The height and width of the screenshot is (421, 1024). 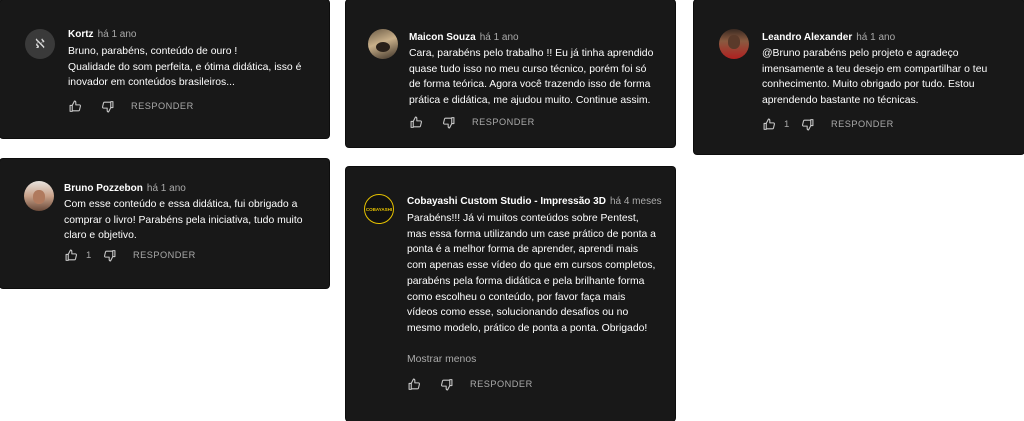 I want to click on comment-author: Bruno Pozzebon, so click(x=103, y=188).